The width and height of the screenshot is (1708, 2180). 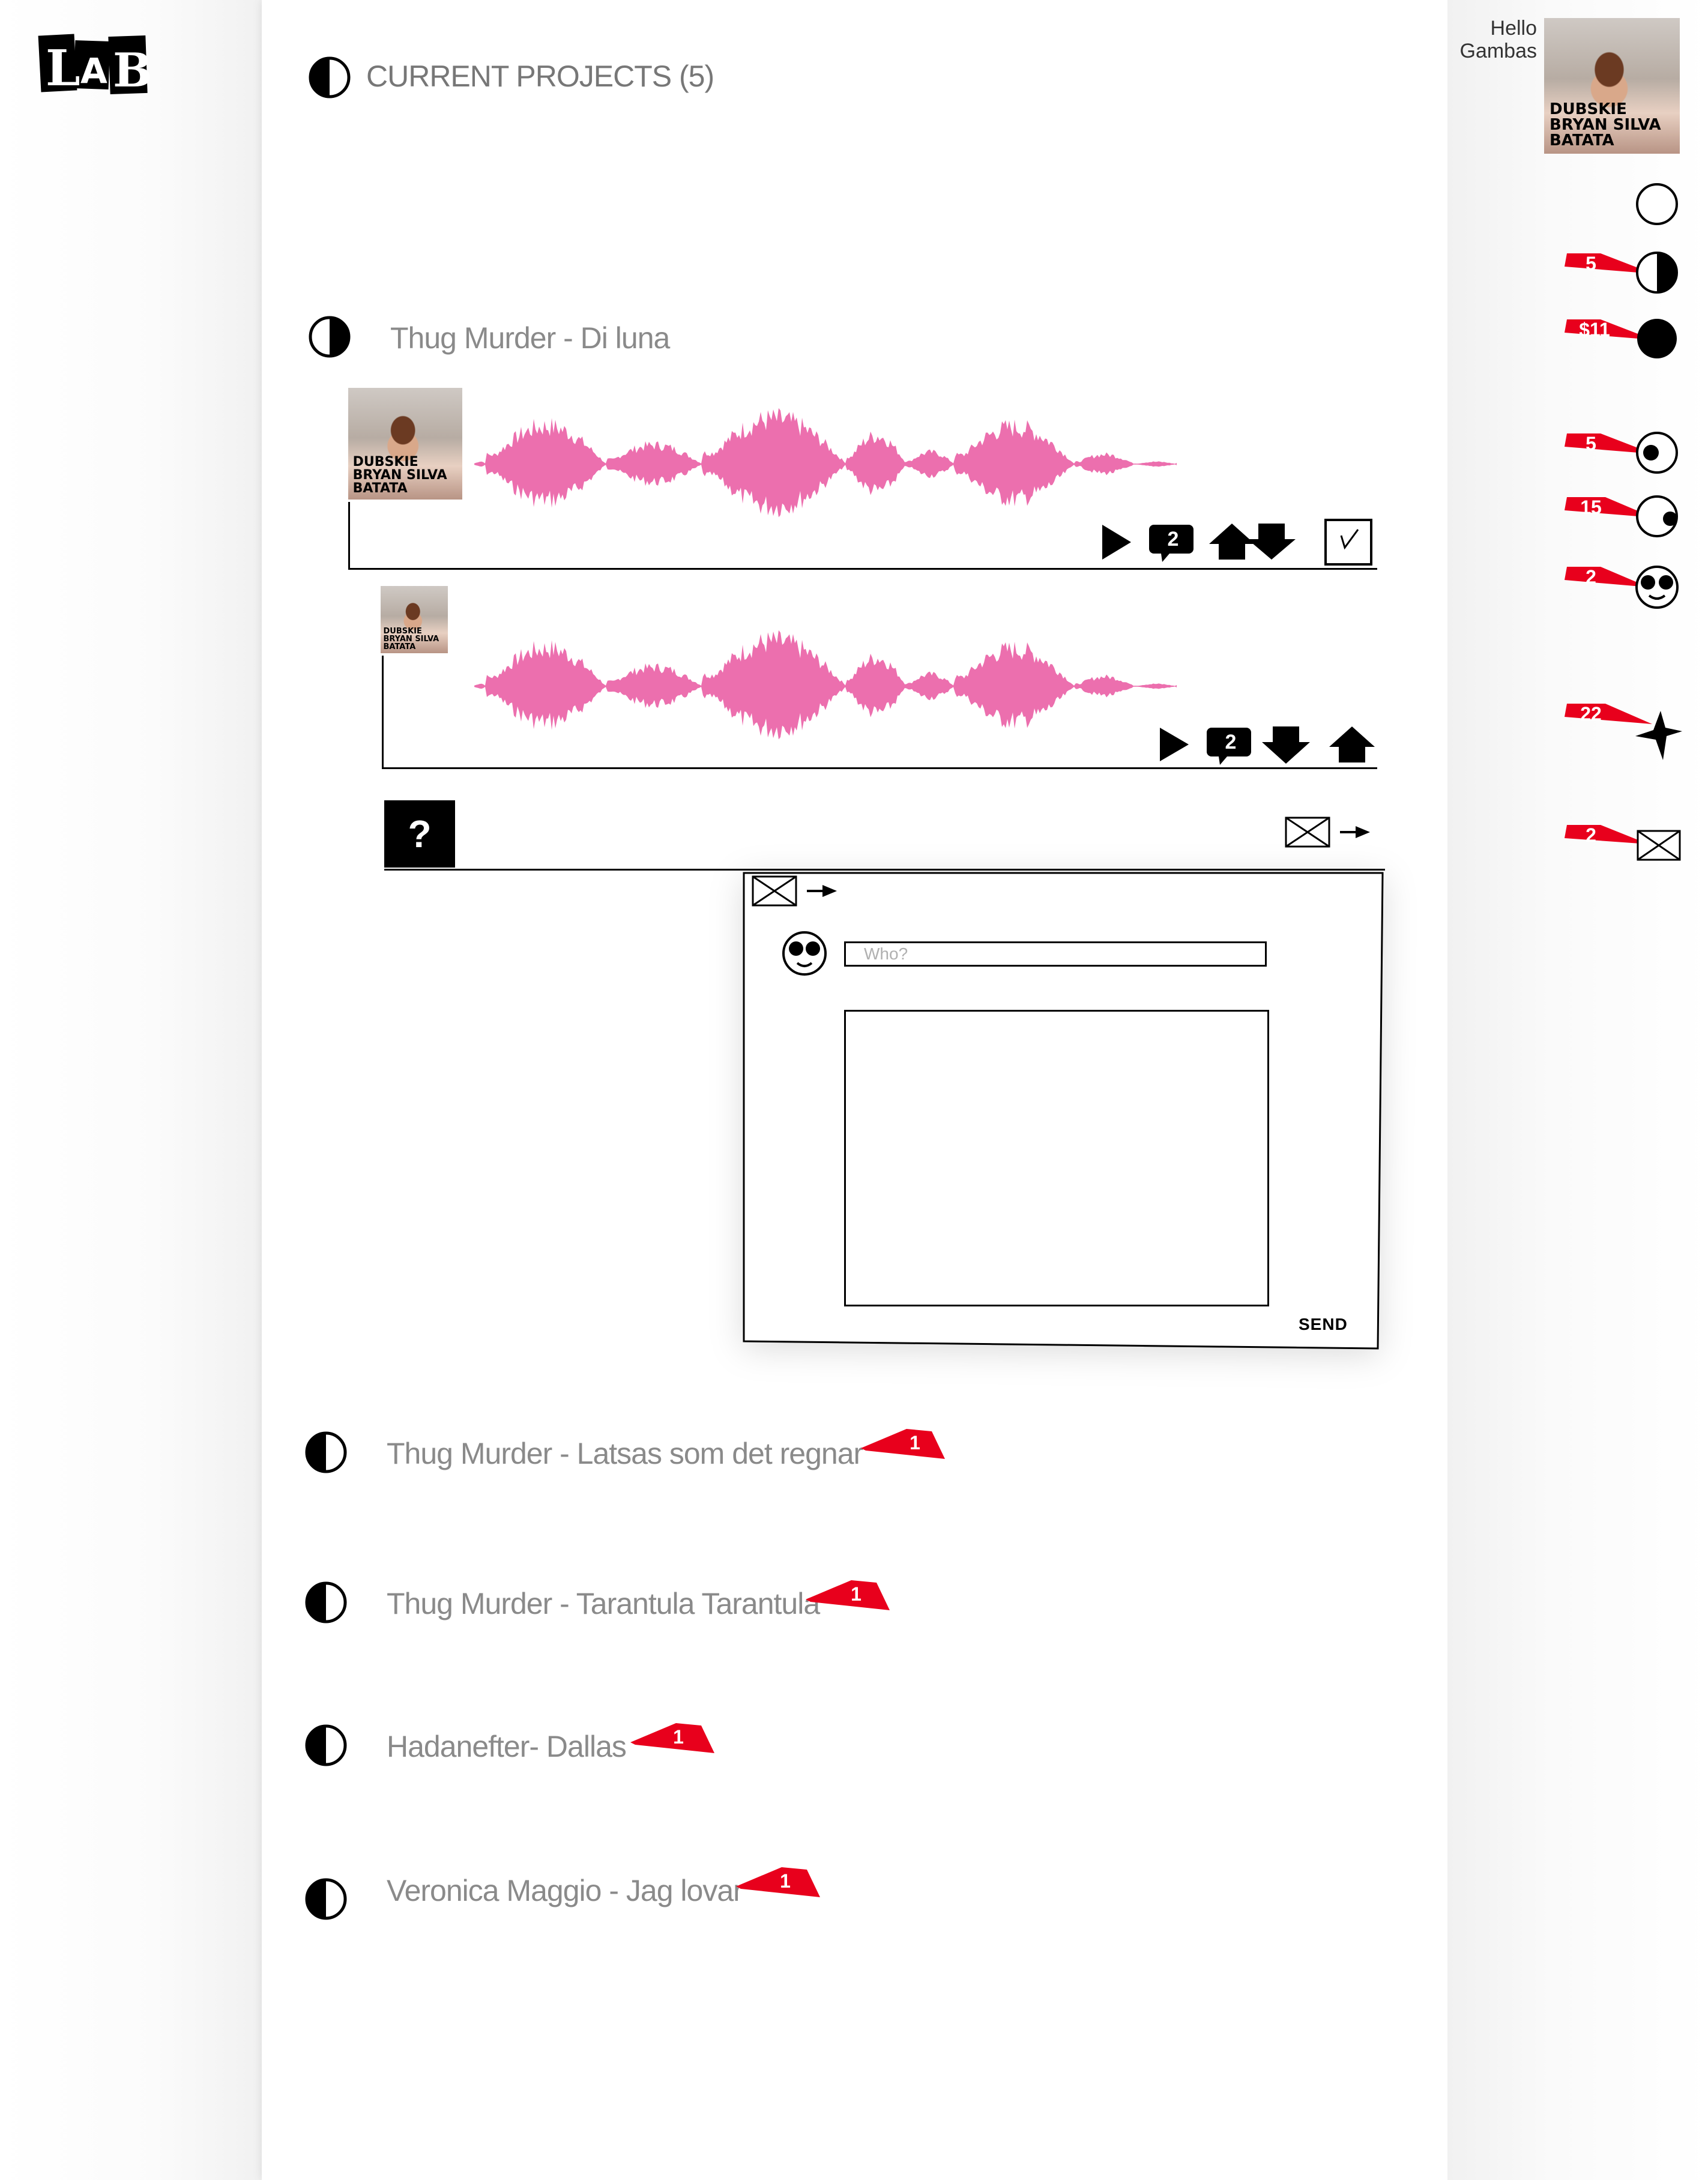 I want to click on half-circle-icon: 5, so click(x=1621, y=273).